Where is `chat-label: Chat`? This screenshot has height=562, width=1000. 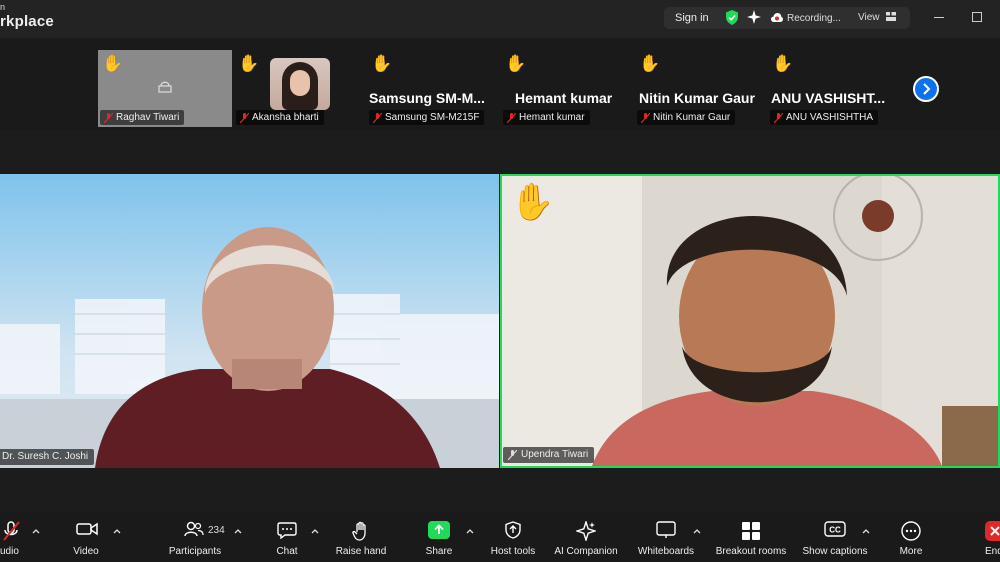 chat-label: Chat is located at coordinates (287, 551).